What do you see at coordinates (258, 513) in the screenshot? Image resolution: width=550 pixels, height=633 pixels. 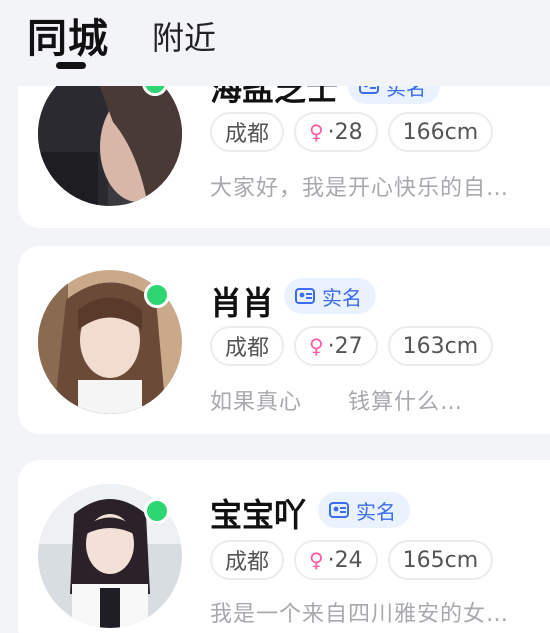 I see `user-name: 宝宝吖` at bounding box center [258, 513].